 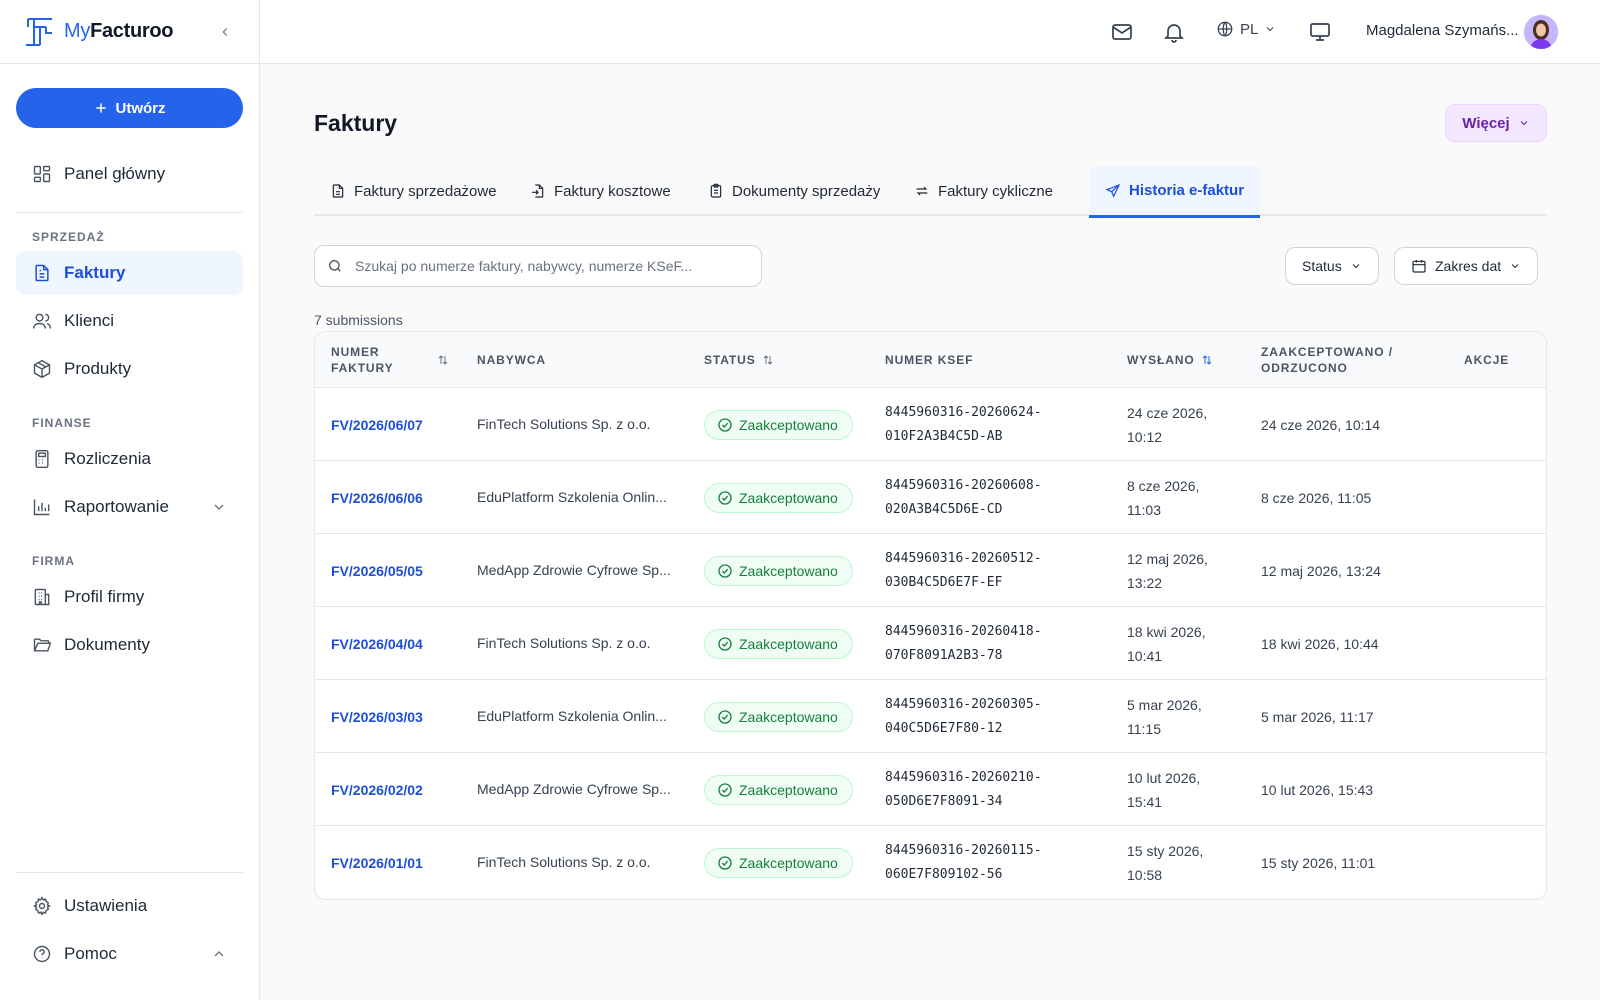 I want to click on header-label: ZAAKCEPTOWANO / ODRZUCONO, so click(x=1327, y=360).